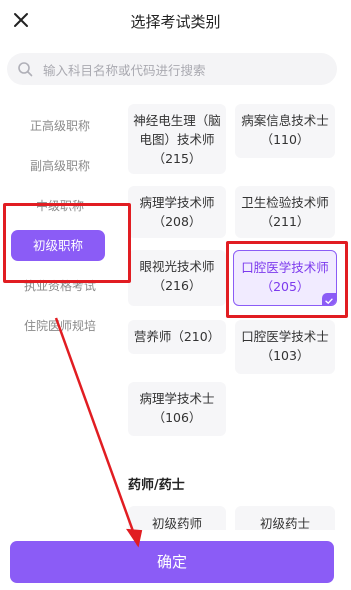 This screenshot has width=351, height=590. What do you see at coordinates (285, 355) in the screenshot?
I see `card-line: （103）` at bounding box center [285, 355].